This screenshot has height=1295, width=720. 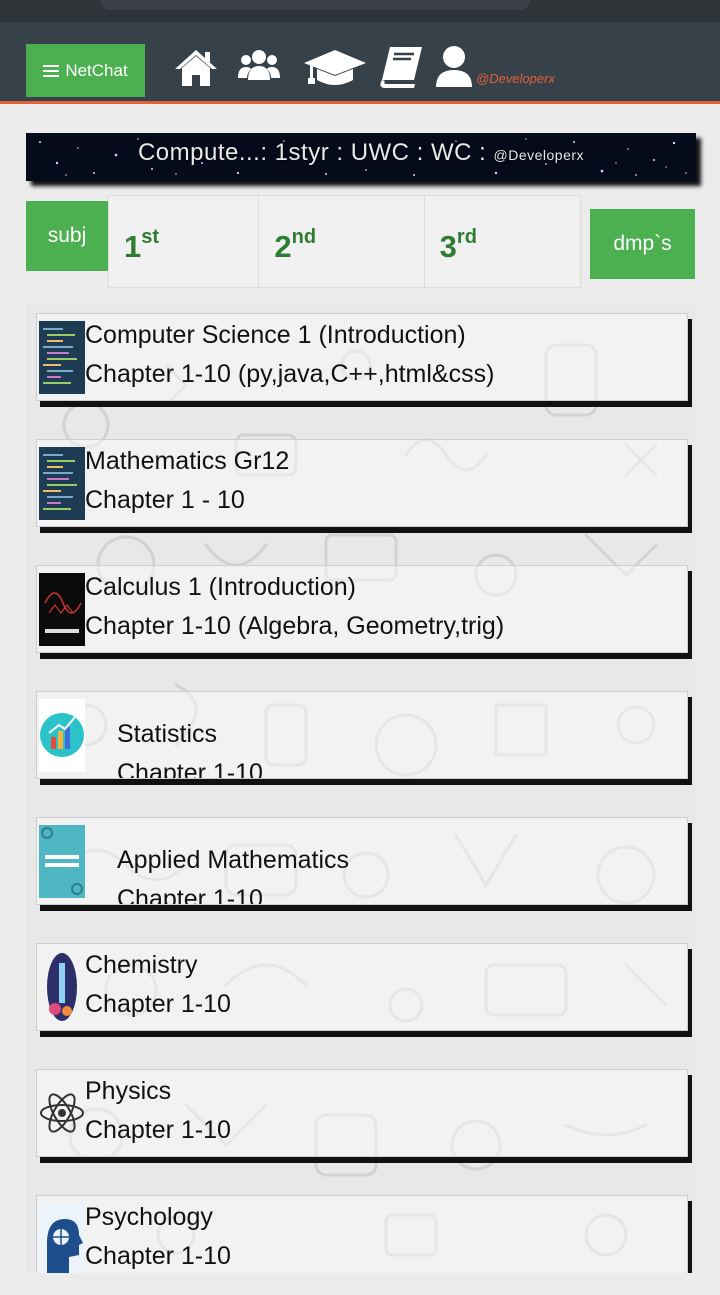 I want to click on course-title: Physics, so click(x=128, y=1091).